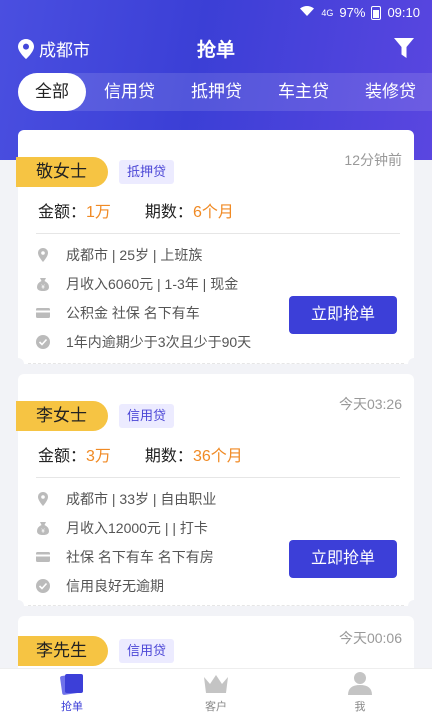 The width and height of the screenshot is (432, 720). What do you see at coordinates (71, 684) in the screenshot?
I see `cards-icon` at bounding box center [71, 684].